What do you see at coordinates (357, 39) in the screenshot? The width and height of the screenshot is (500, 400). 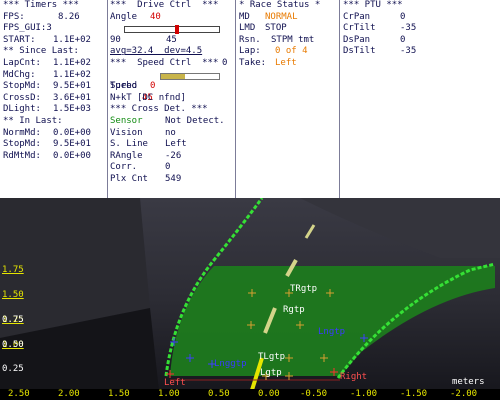 I see `ptu-item-label: DsPan` at bounding box center [357, 39].